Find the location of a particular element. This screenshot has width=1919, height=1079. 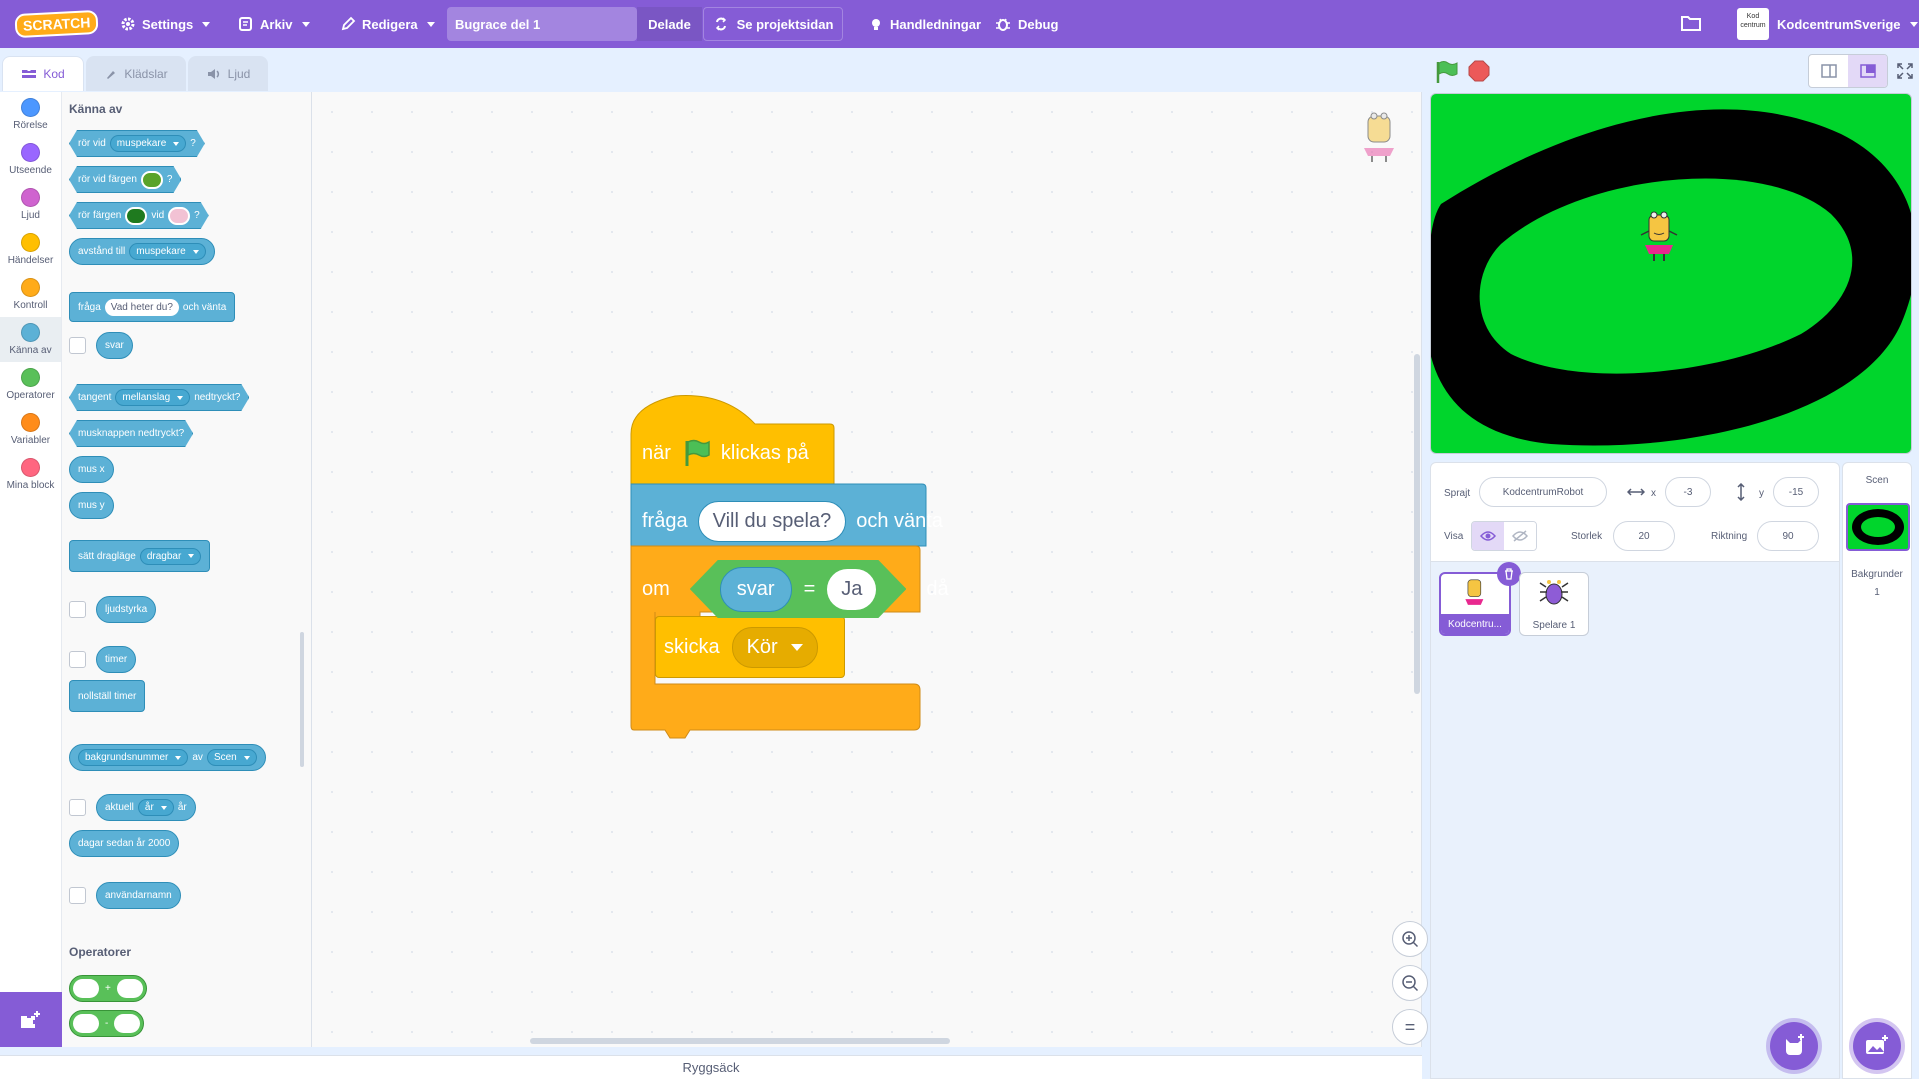

small-stage-button is located at coordinates (1828, 71).